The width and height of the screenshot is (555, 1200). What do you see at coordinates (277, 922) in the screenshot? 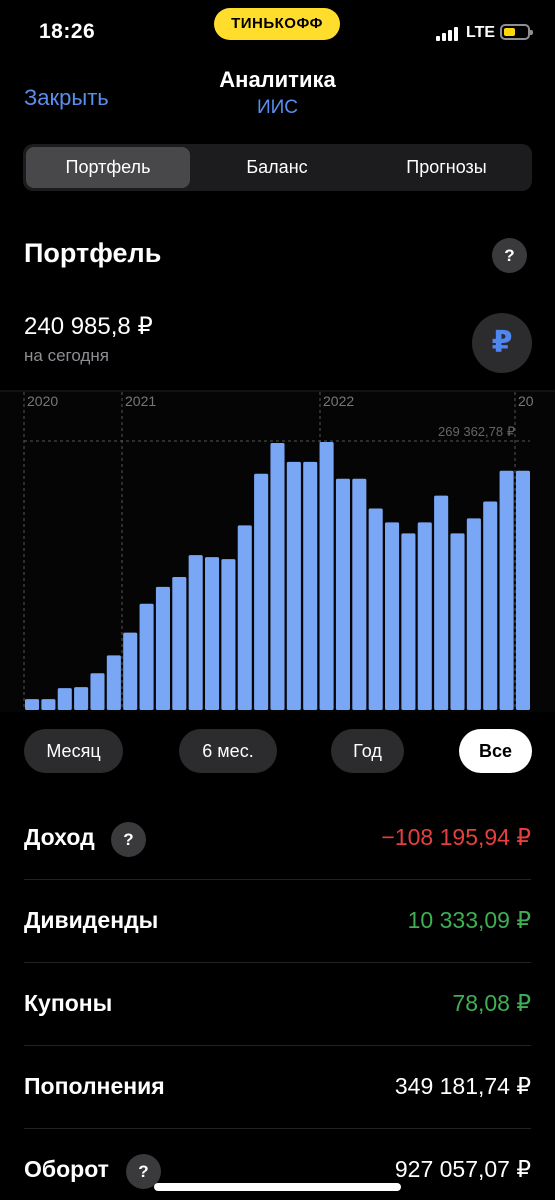
I see `stat-row-dividends: Дивиденды 10 333,09 ₽` at bounding box center [277, 922].